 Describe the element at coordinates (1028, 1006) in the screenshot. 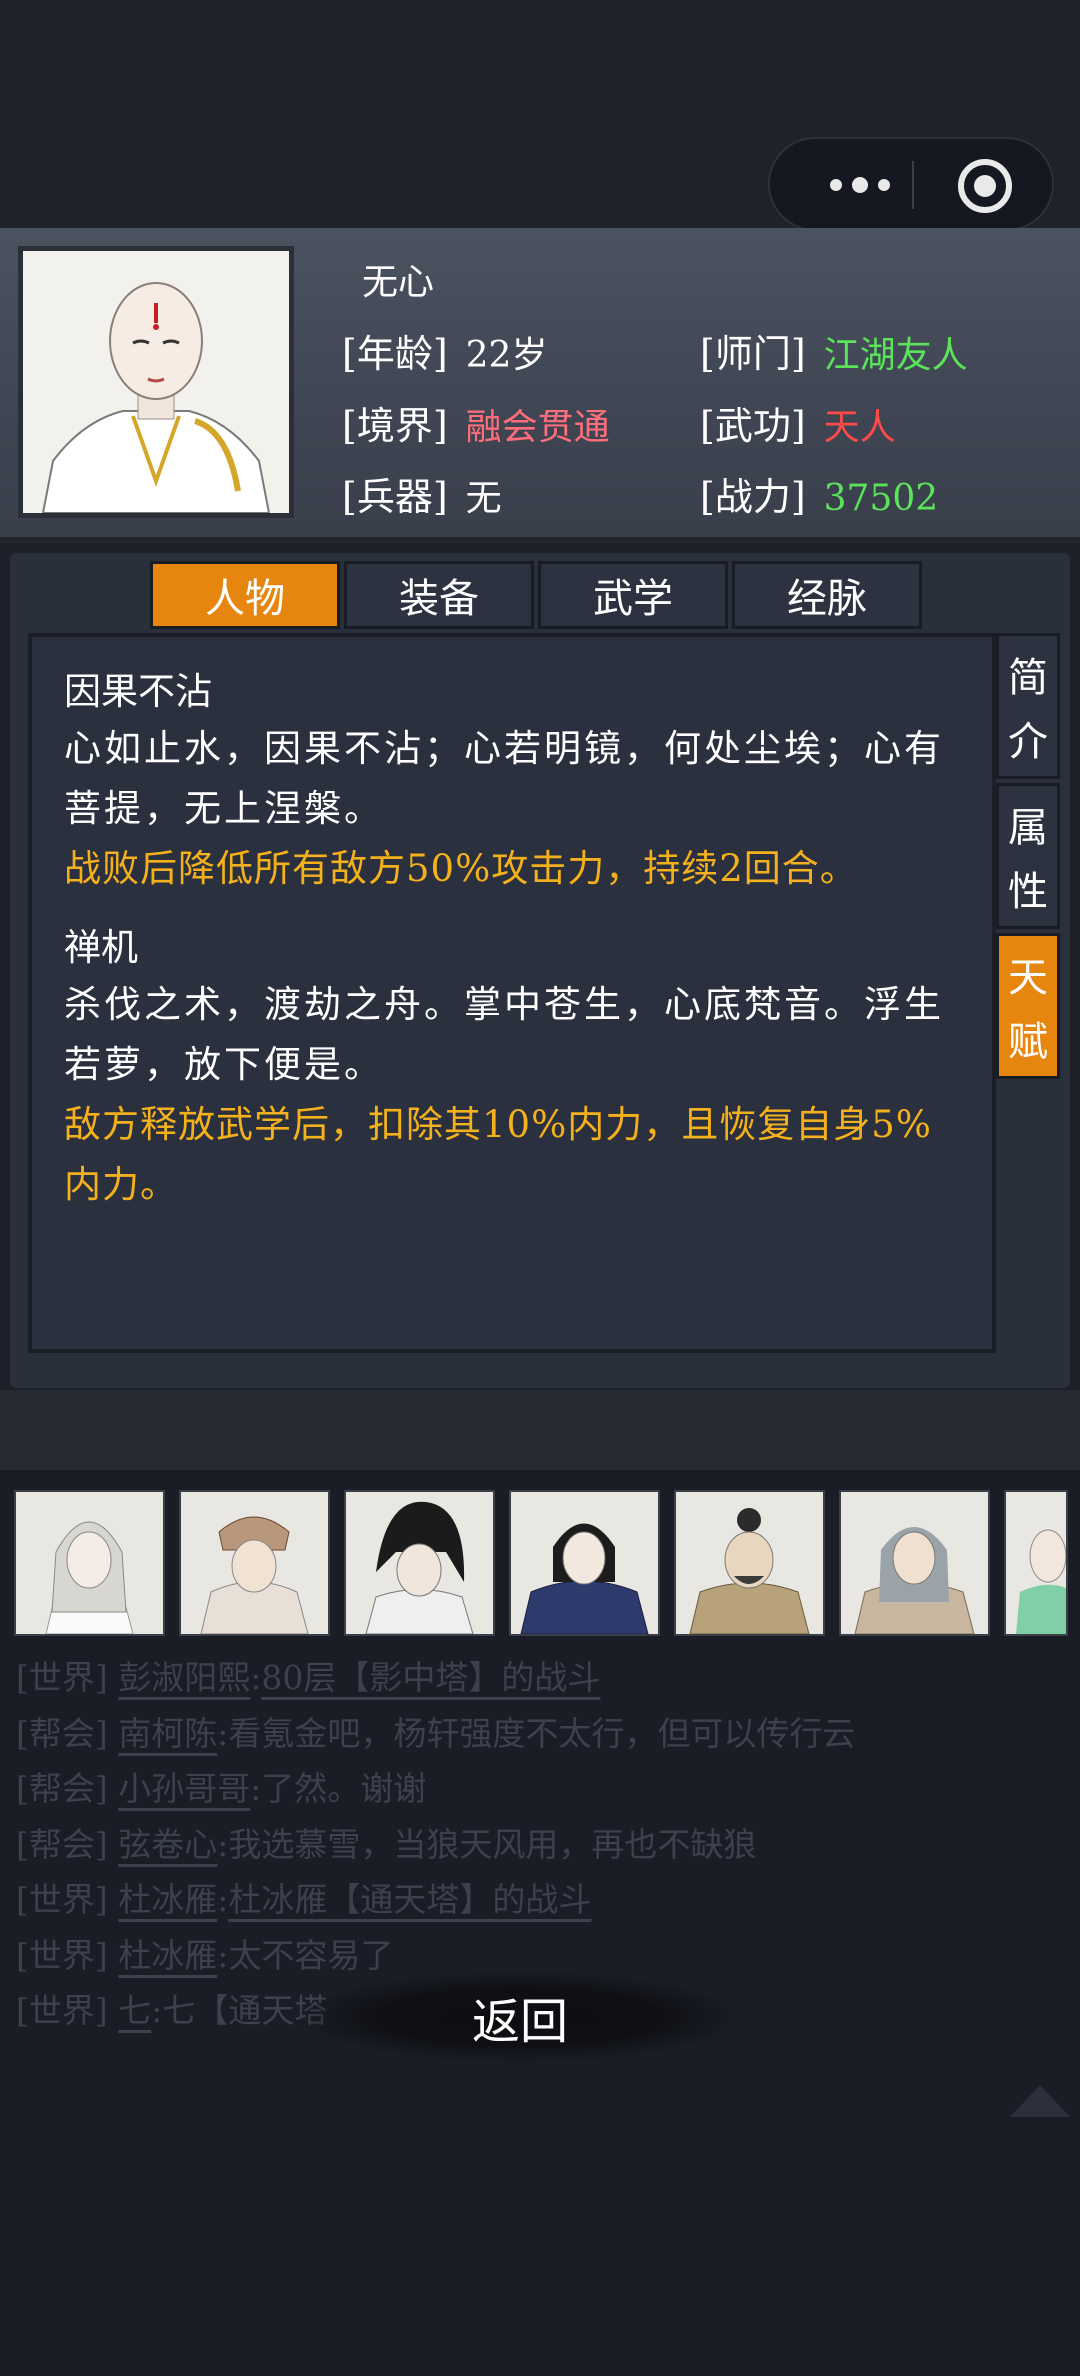

I see `side-tab-talents: 天赋` at that location.